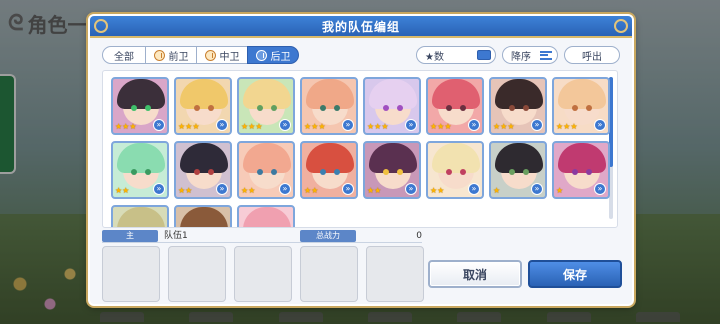  What do you see at coordinates (262, 242) in the screenshot?
I see `team-divider` at bounding box center [262, 242].